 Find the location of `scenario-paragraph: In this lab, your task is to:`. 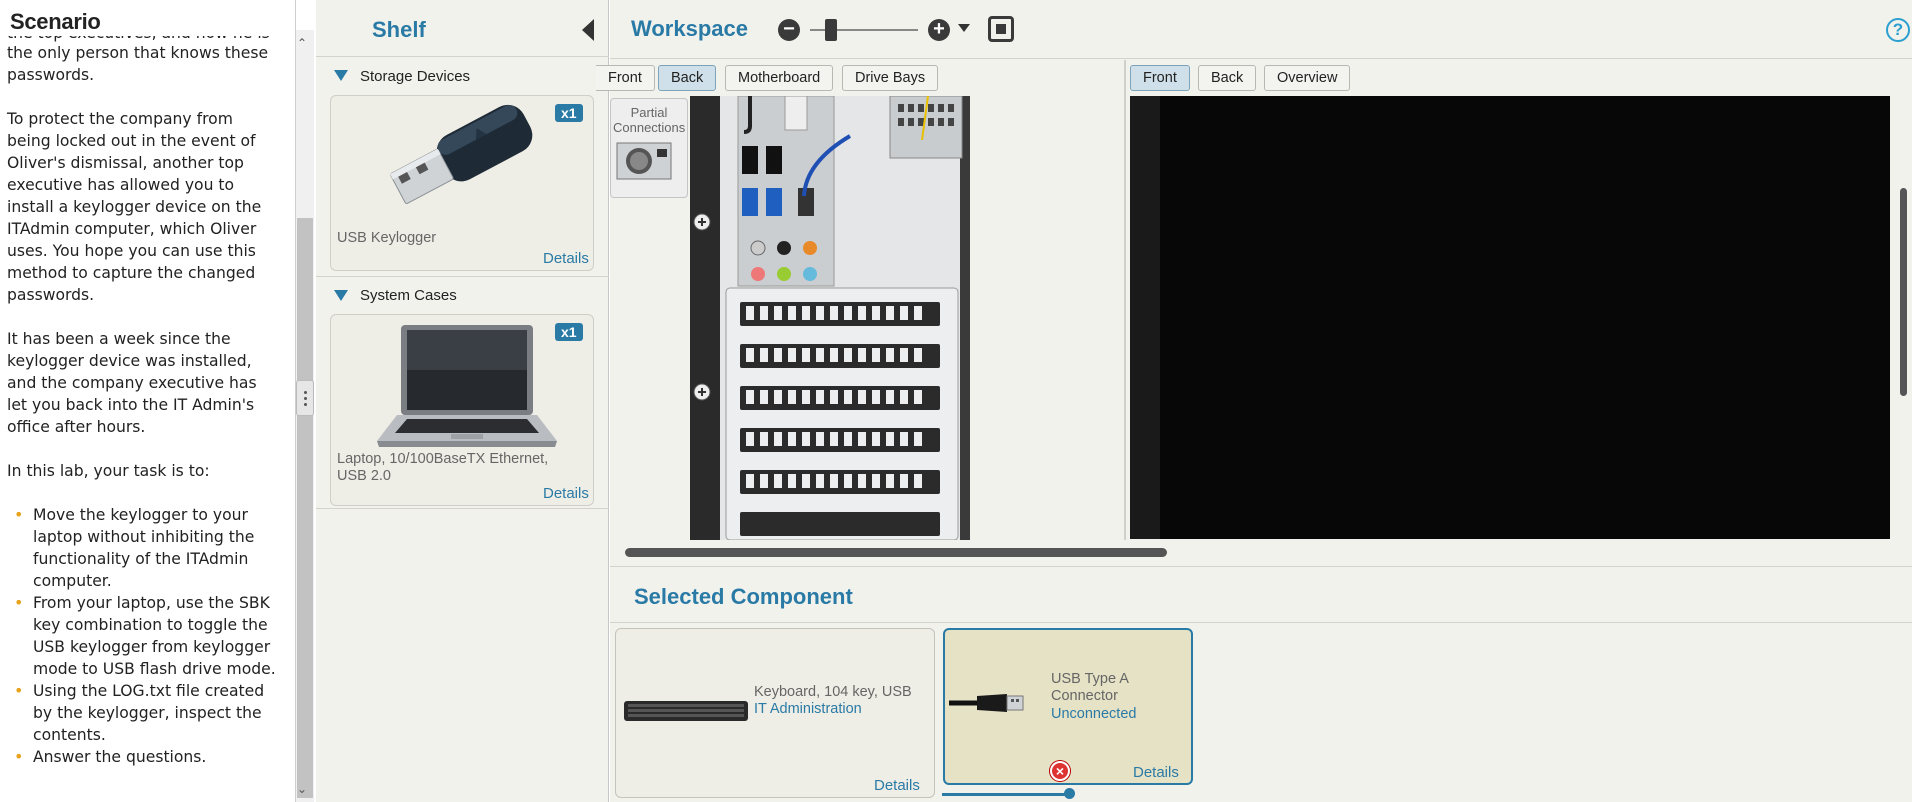

scenario-paragraph: In this lab, your task is to: is located at coordinates (108, 471).